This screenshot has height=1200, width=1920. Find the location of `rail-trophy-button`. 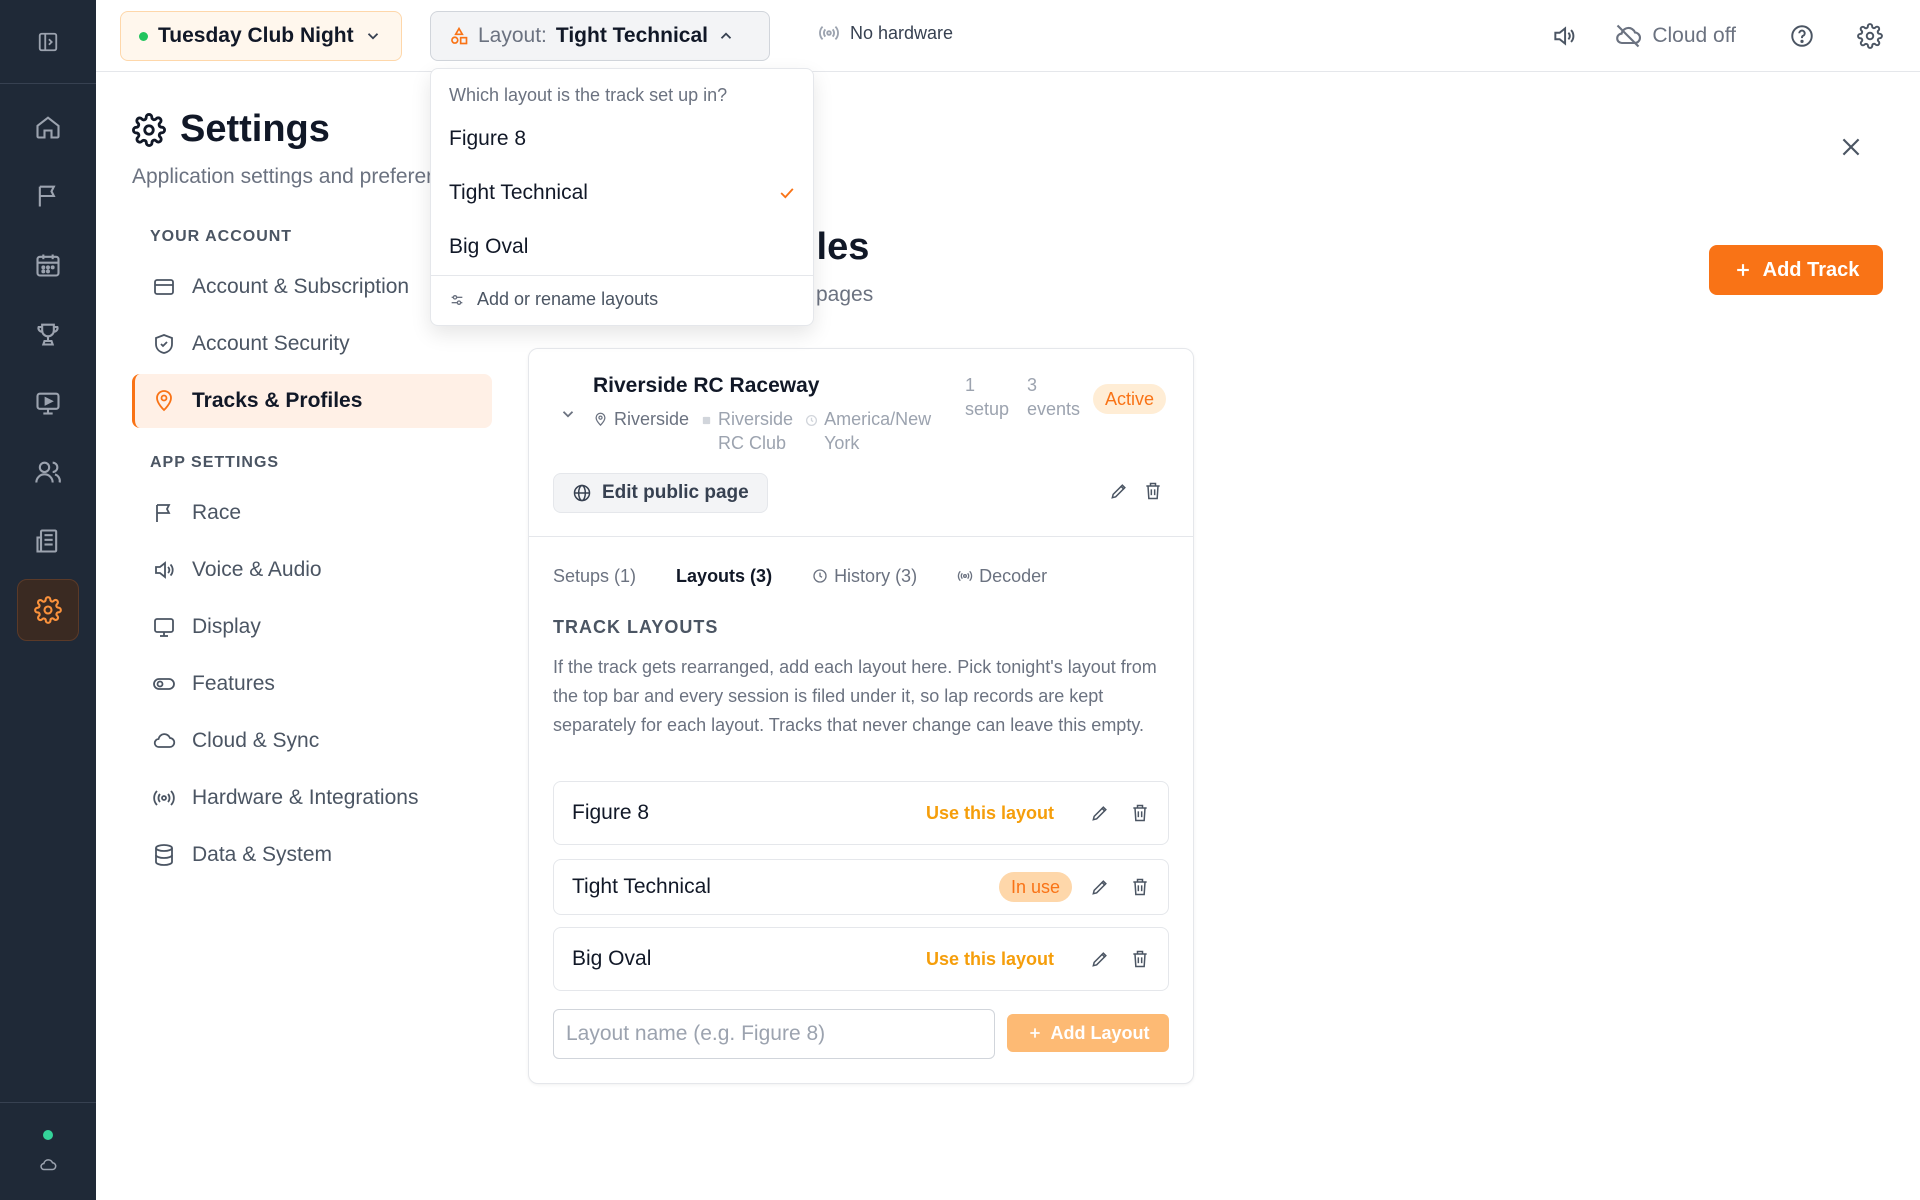

rail-trophy-button is located at coordinates (48, 334).